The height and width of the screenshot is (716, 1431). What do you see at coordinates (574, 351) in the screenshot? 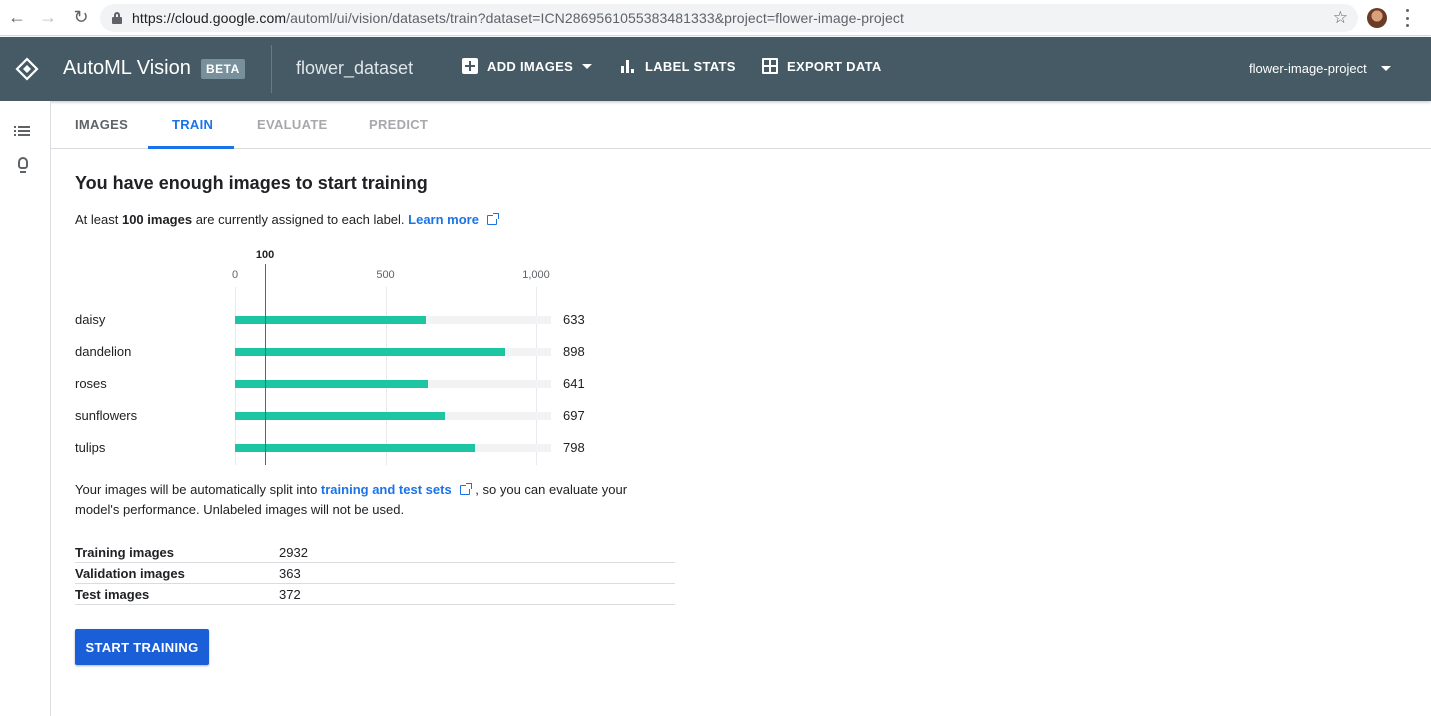
I see `bar-value-label: 898` at bounding box center [574, 351].